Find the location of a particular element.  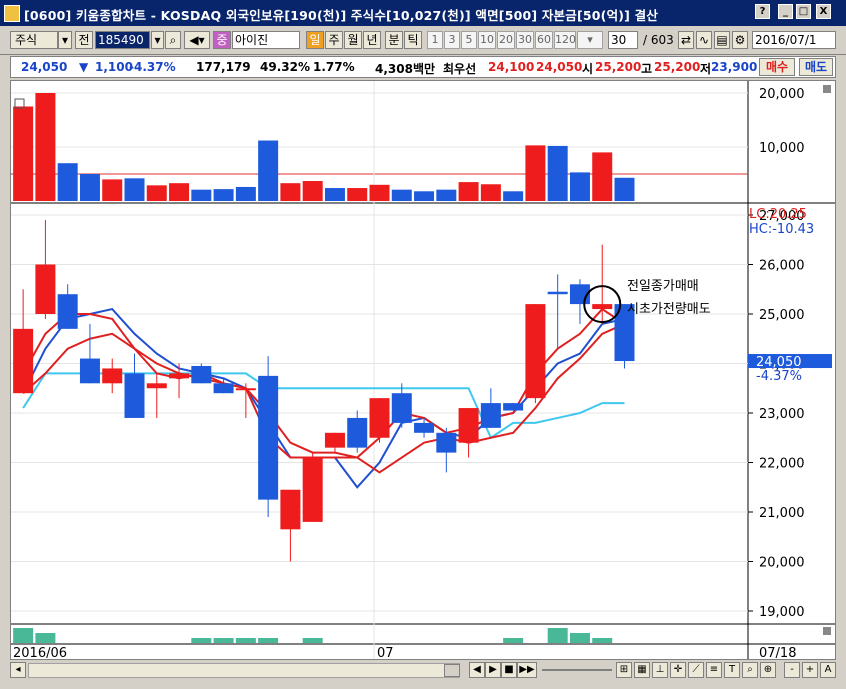

fib-tool-icon: ≡ is located at coordinates (714, 670).